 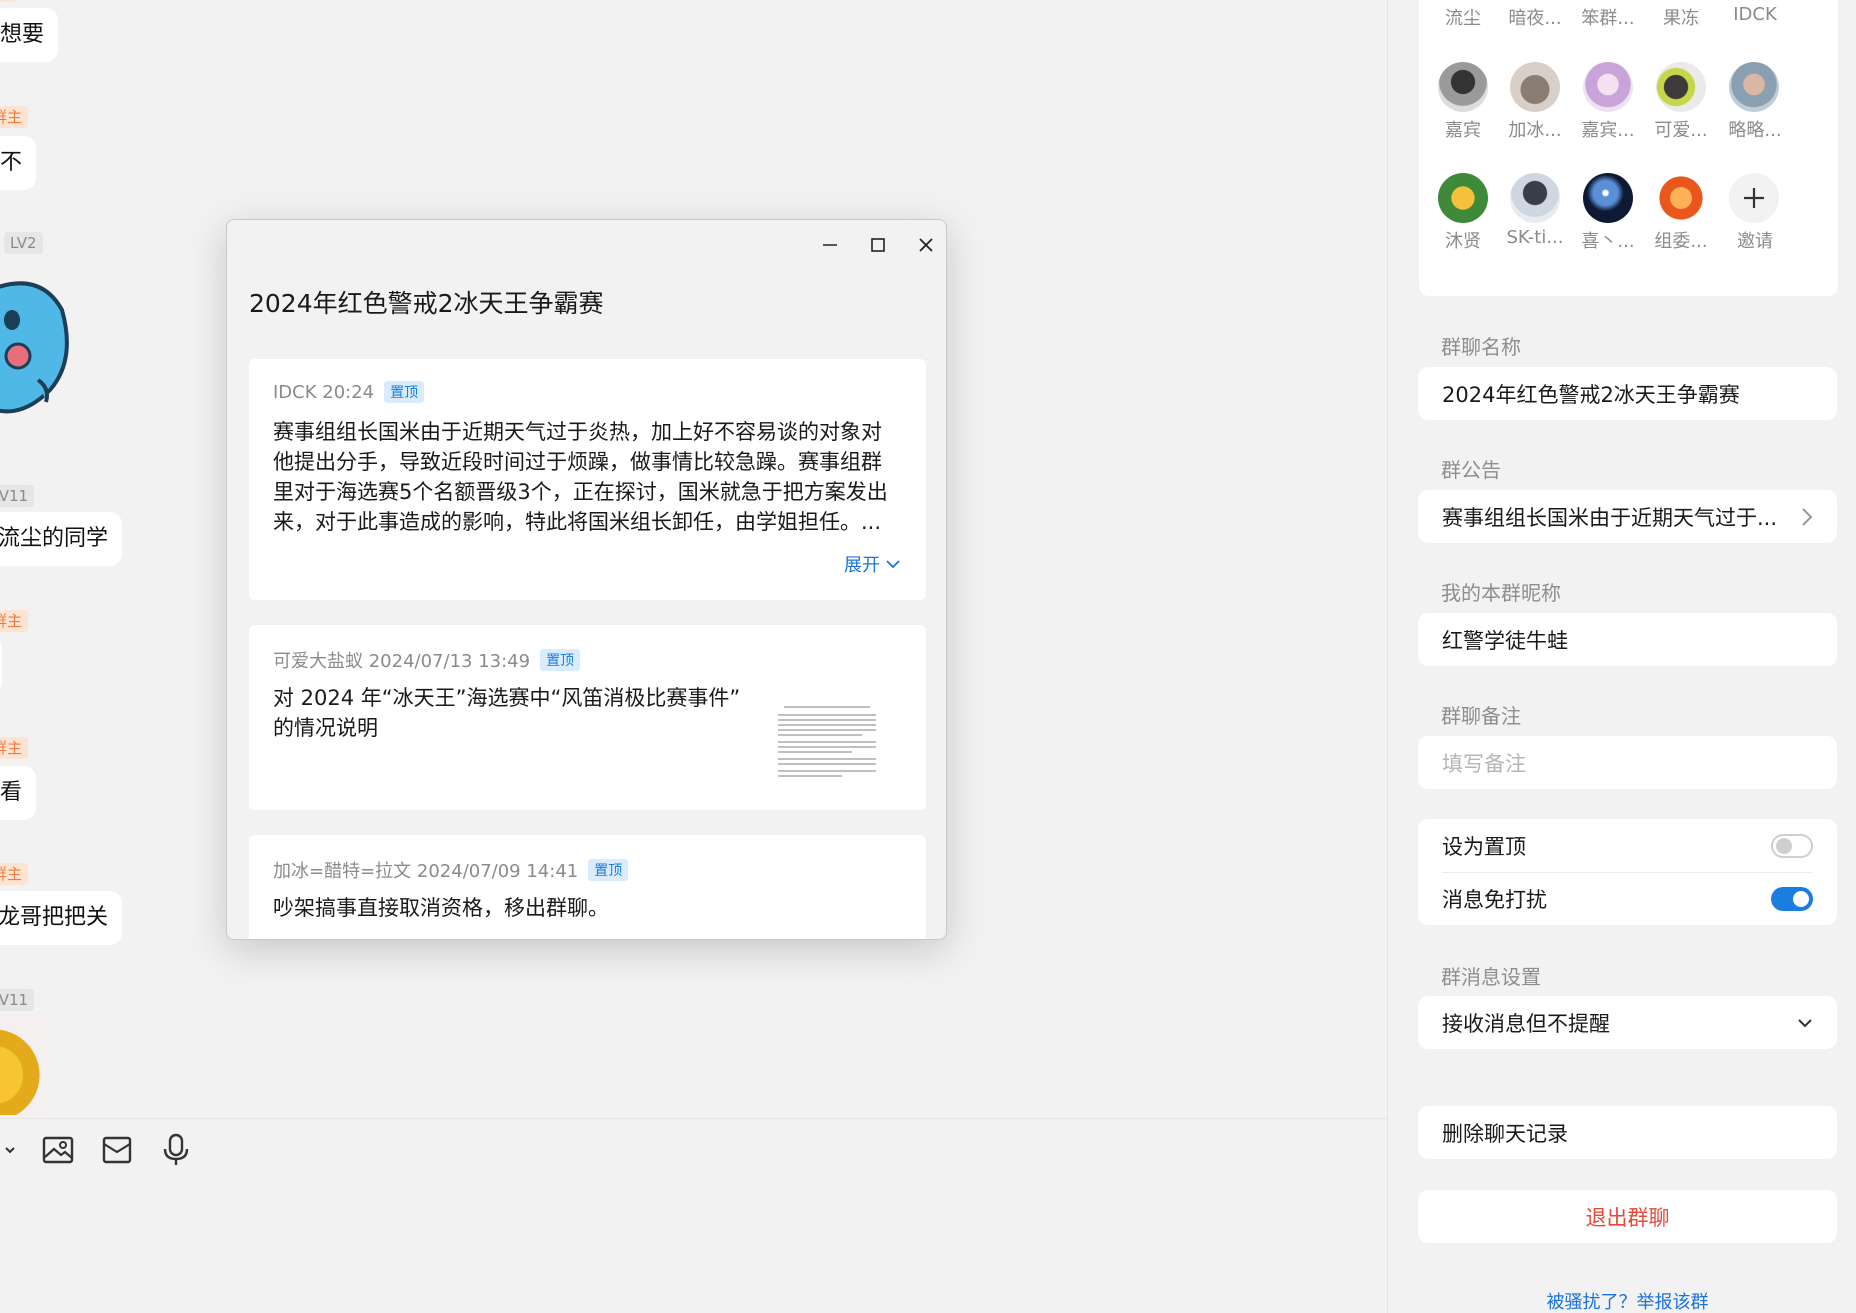 What do you see at coordinates (1792, 898) in the screenshot?
I see `dnd-toggle` at bounding box center [1792, 898].